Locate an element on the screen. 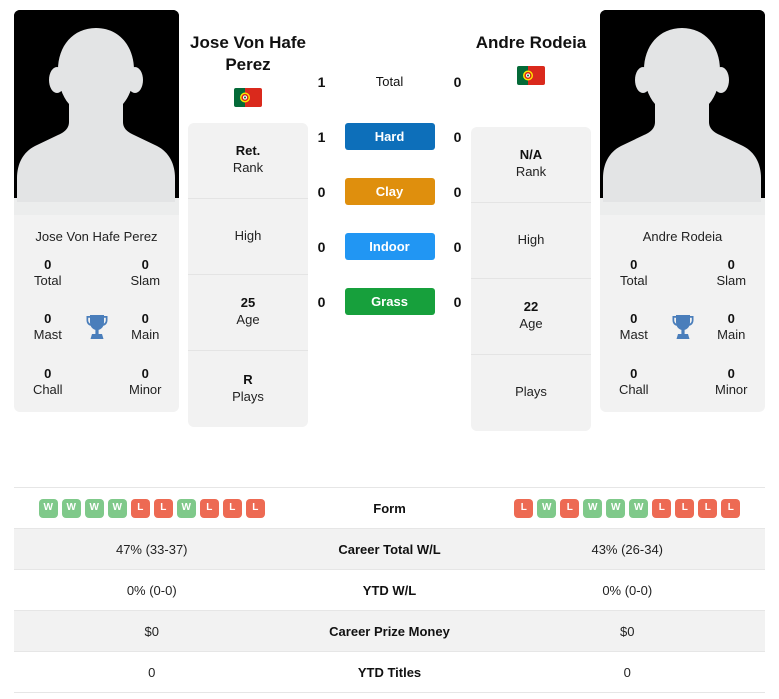  right-titles-mast-label: Mast is located at coordinates (633, 335).